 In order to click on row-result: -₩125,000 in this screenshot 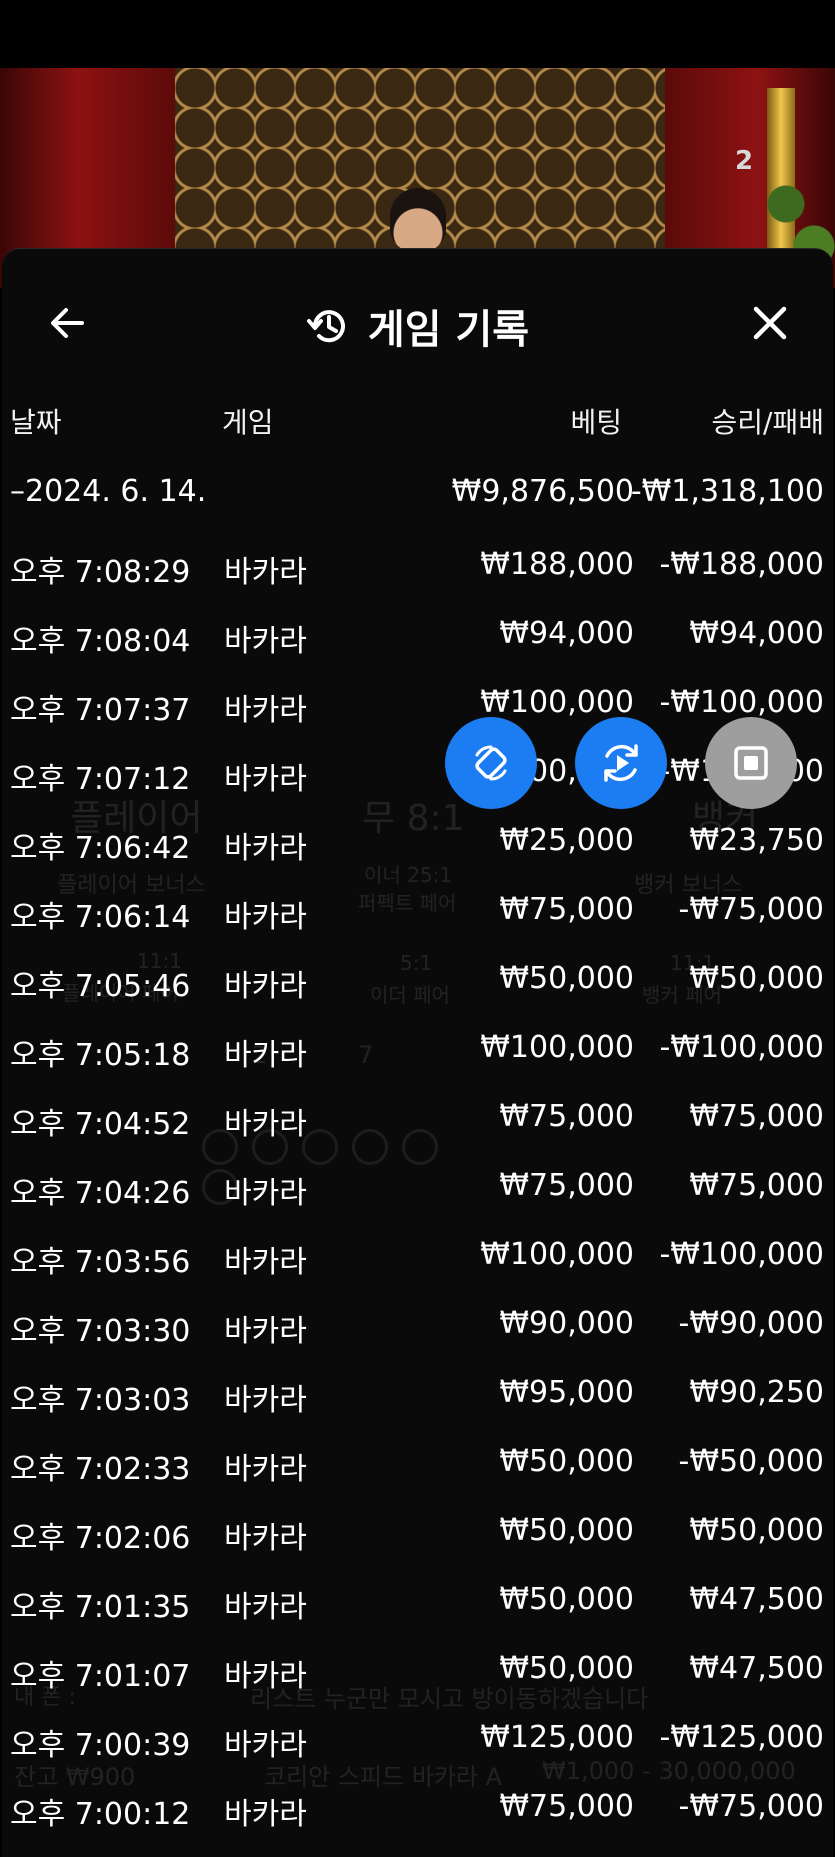, I will do `click(741, 1737)`.